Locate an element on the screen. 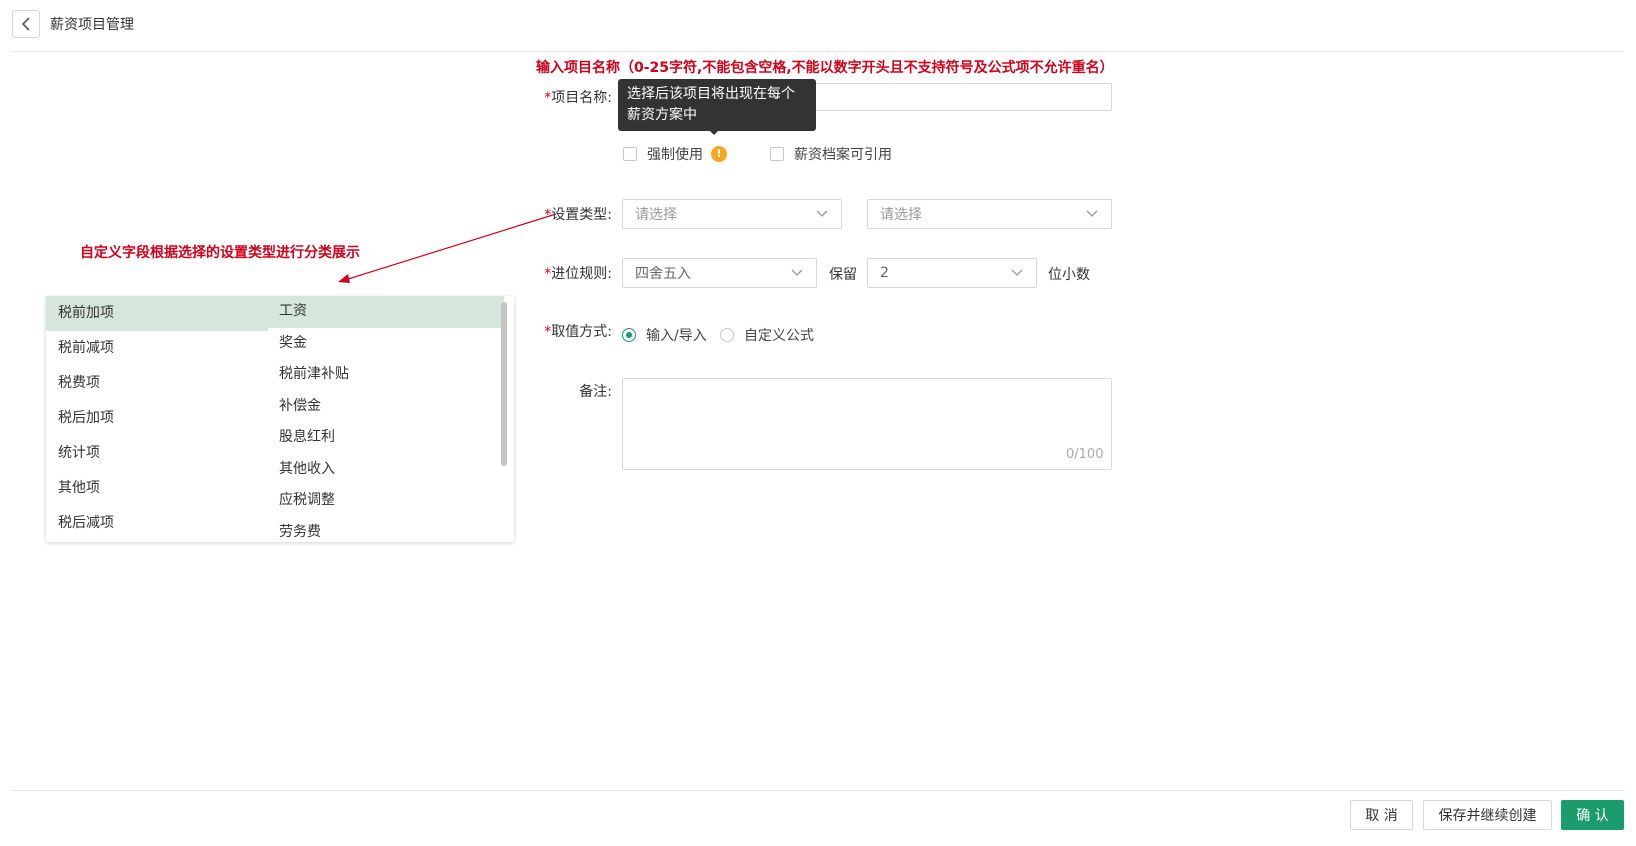 This screenshot has height=846, width=1636. rounding-label: *进位规则: is located at coordinates (578, 274).